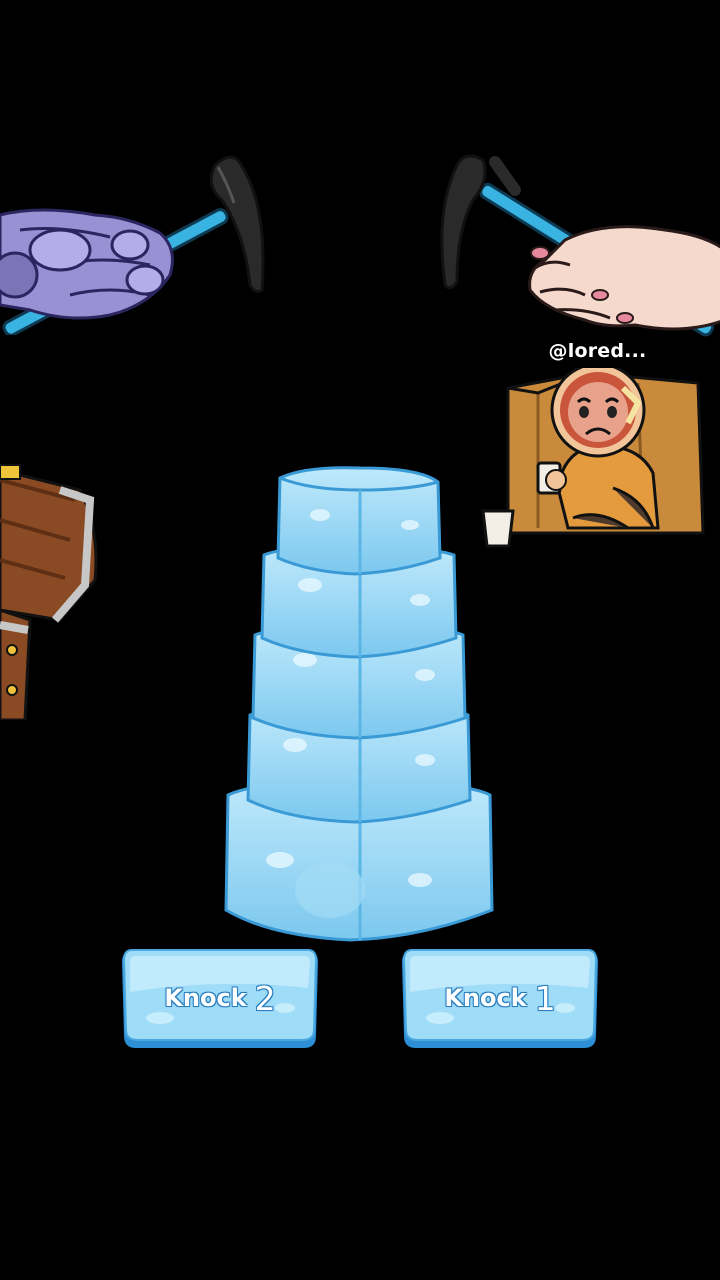 This screenshot has width=720, height=1280. Describe the element at coordinates (359, 704) in the screenshot. I see `ice-block-tower-icon` at that location.